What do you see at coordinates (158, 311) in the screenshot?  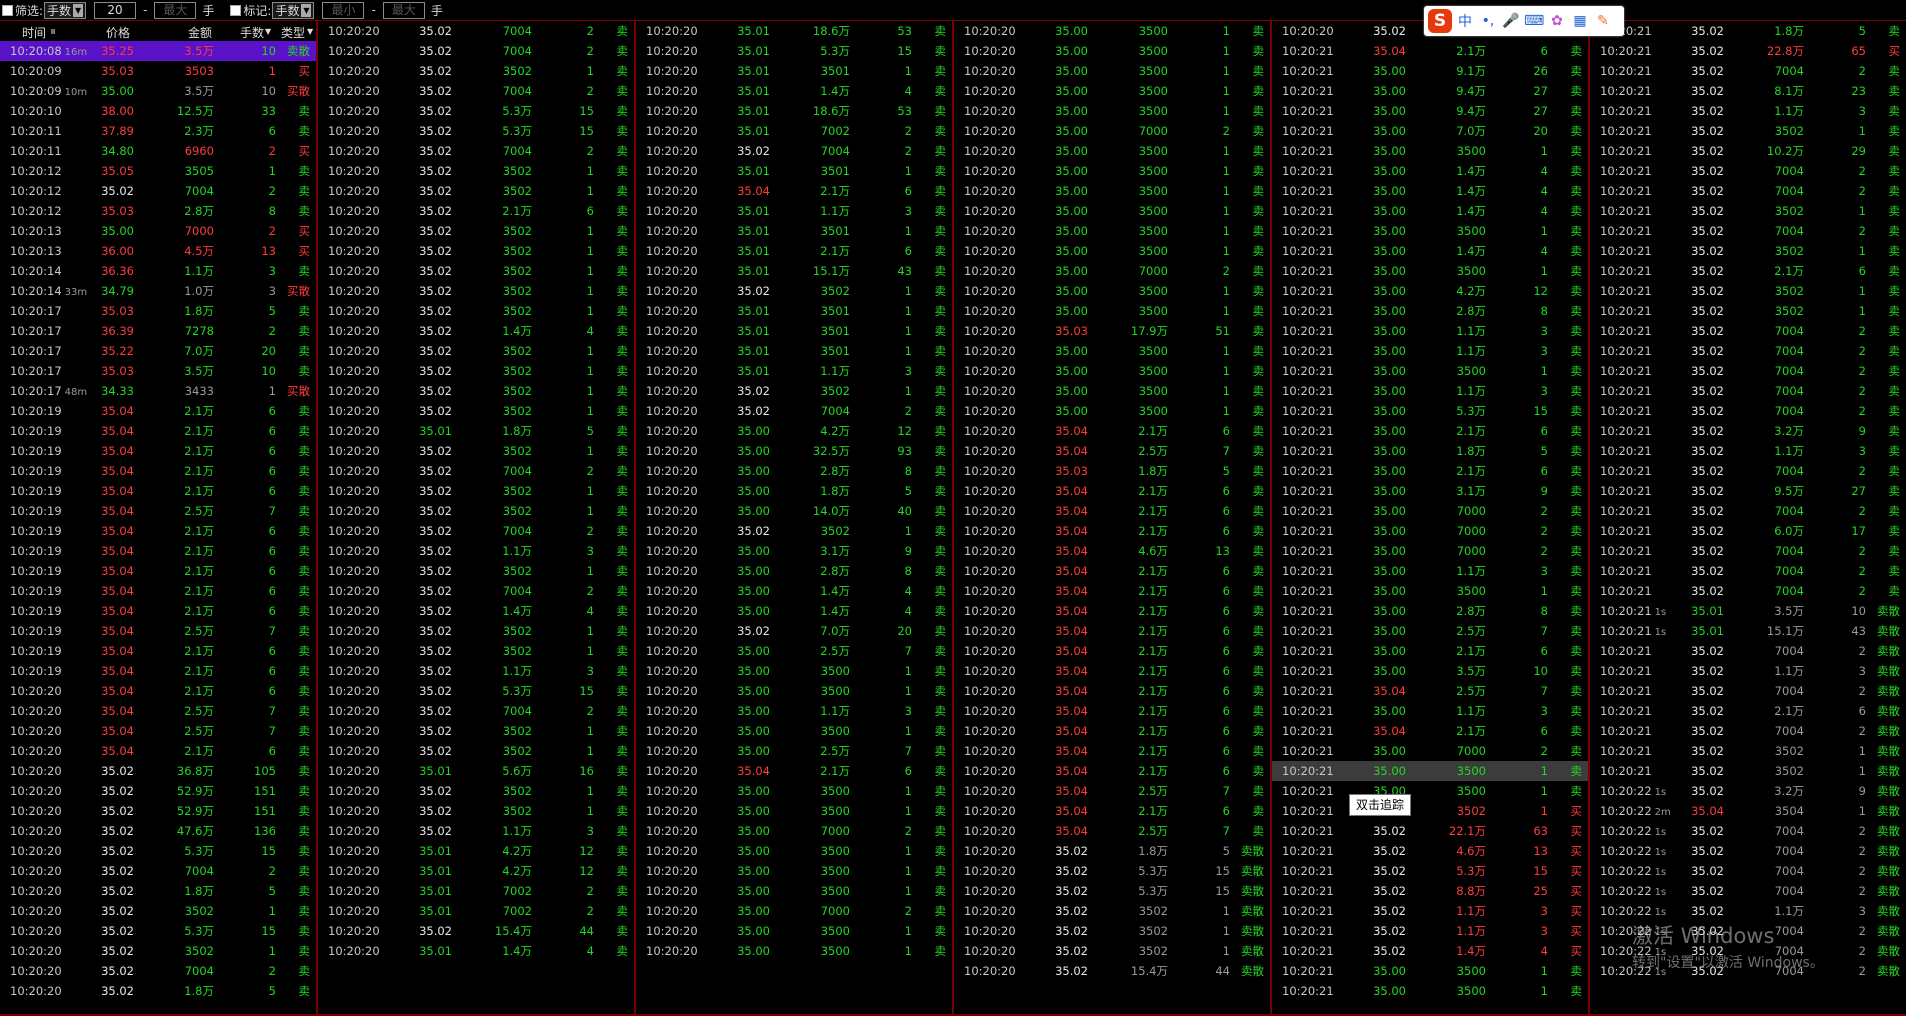 I see `tick-row: 10:20:17 35.03 1.8万 5 卖` at bounding box center [158, 311].